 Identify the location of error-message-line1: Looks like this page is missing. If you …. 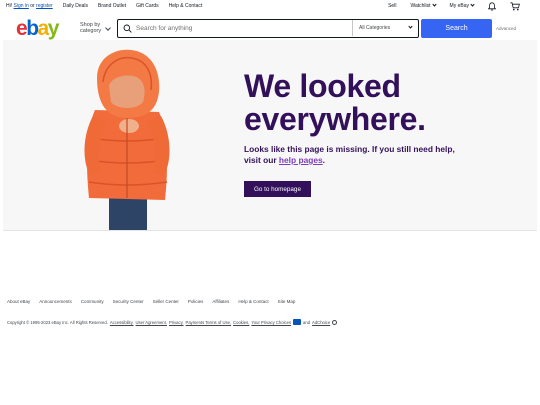
(349, 149).